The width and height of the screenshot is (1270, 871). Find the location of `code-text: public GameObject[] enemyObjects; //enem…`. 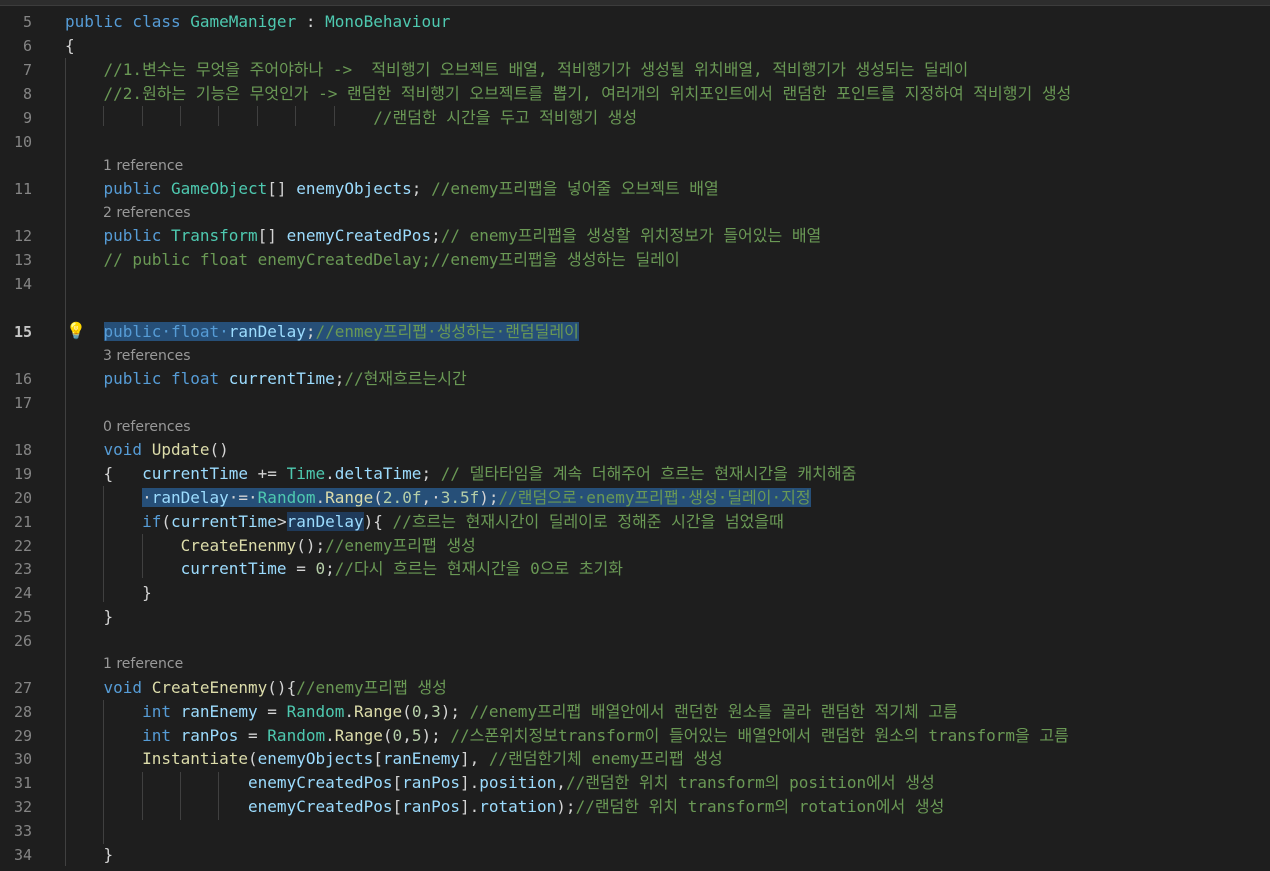

code-text: public GameObject[] enemyObjects; //enem… is located at coordinates (392, 189).